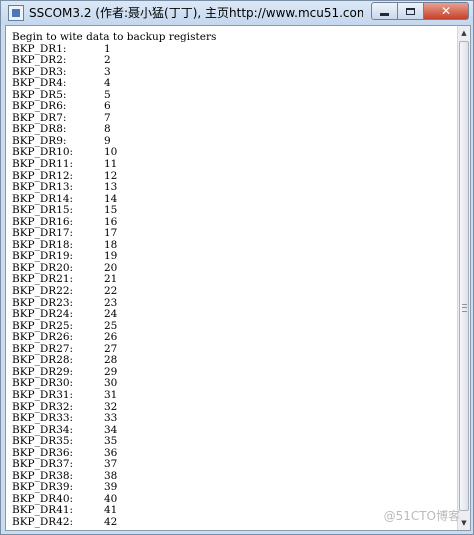 Image resolution: width=474 pixels, height=535 pixels. I want to click on terminal-line: BKP_DR4: 4, so click(235, 84).